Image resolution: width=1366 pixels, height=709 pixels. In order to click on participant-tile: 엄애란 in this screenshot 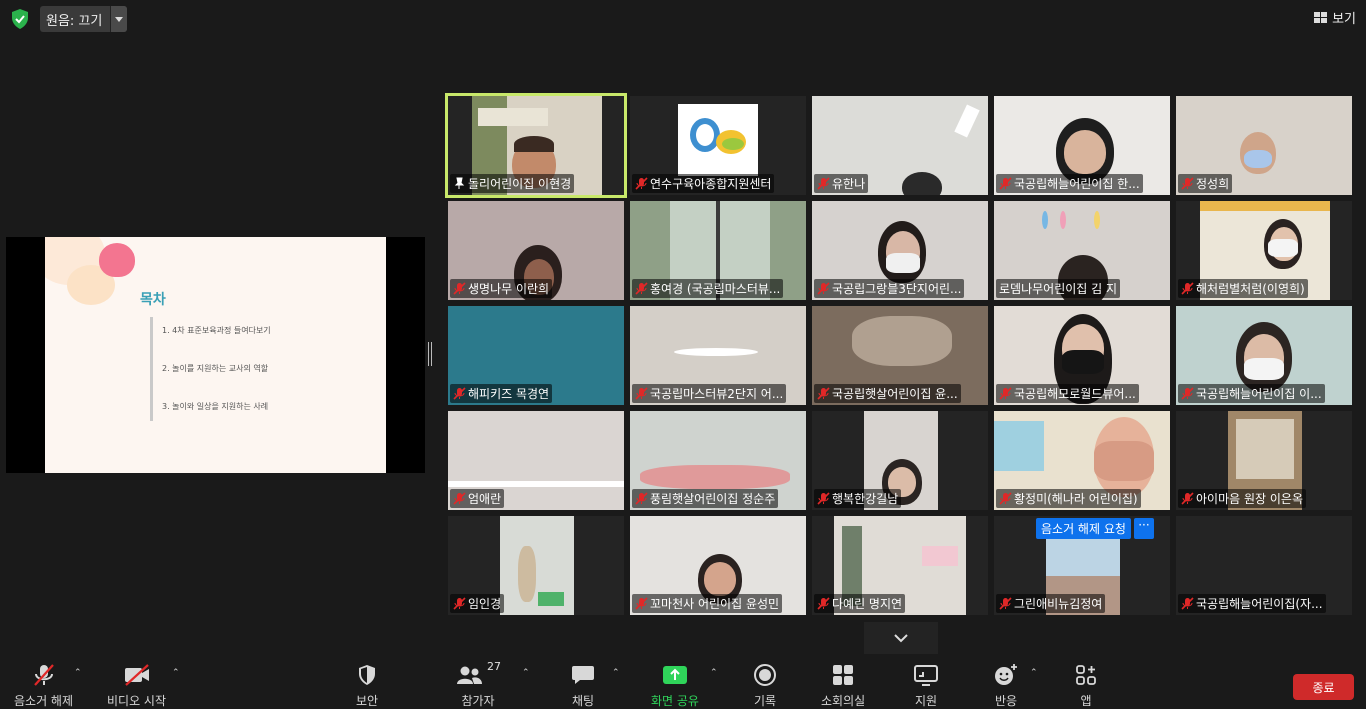, I will do `click(536, 460)`.